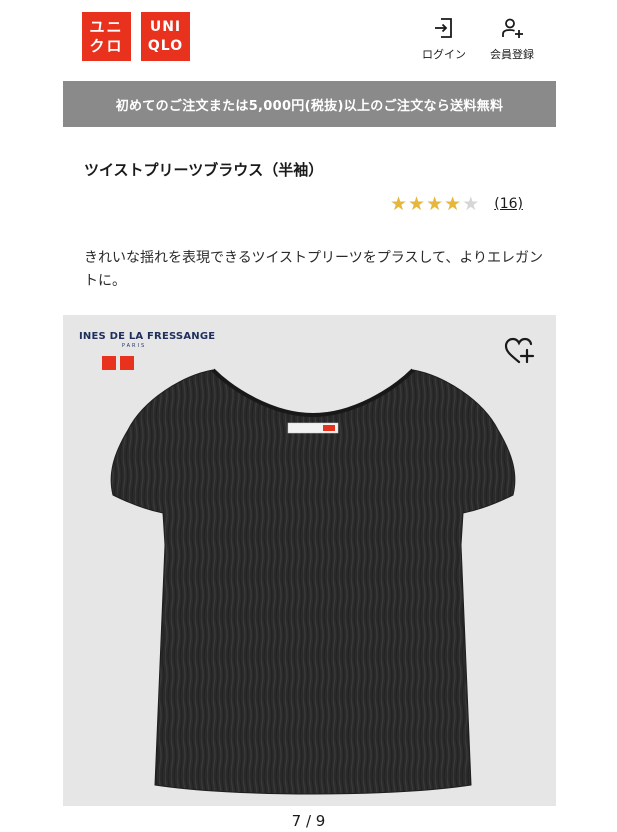  I want to click on logo-latin-bottom: QLO, so click(165, 46).